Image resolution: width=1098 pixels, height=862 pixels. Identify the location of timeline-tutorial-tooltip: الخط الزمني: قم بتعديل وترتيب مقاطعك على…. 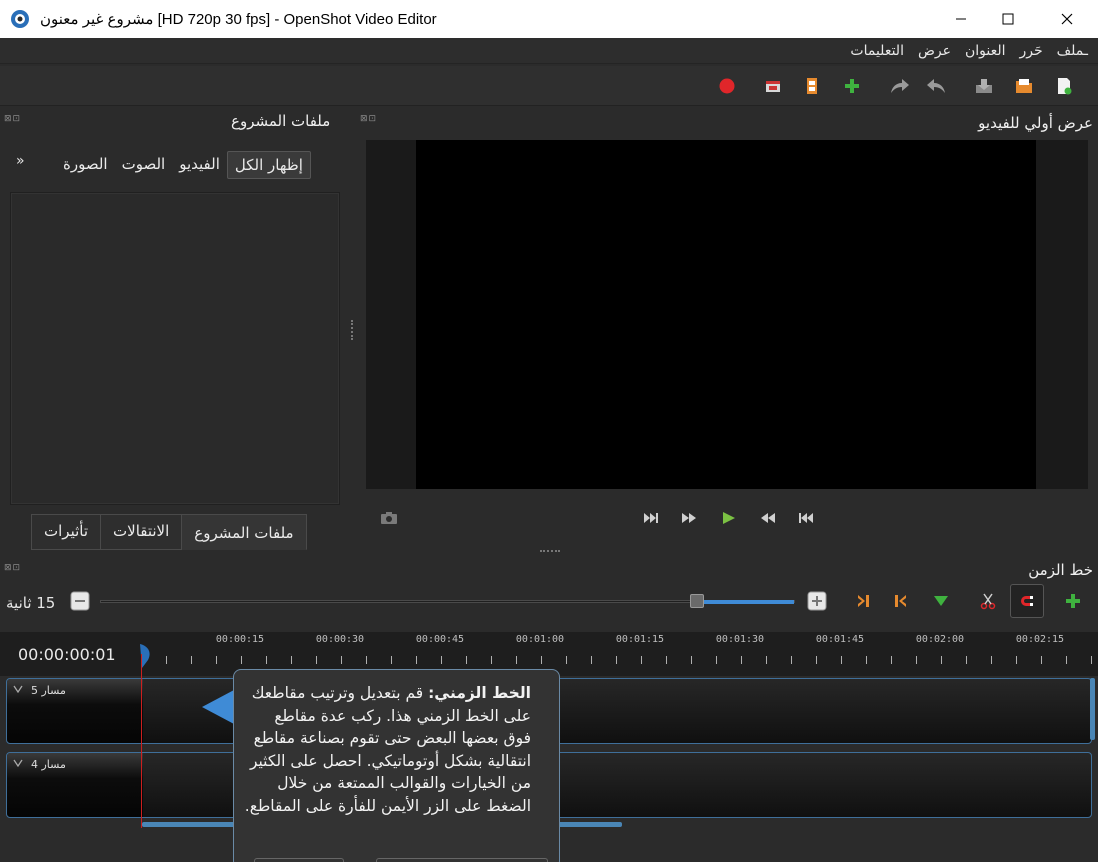
(396, 765).